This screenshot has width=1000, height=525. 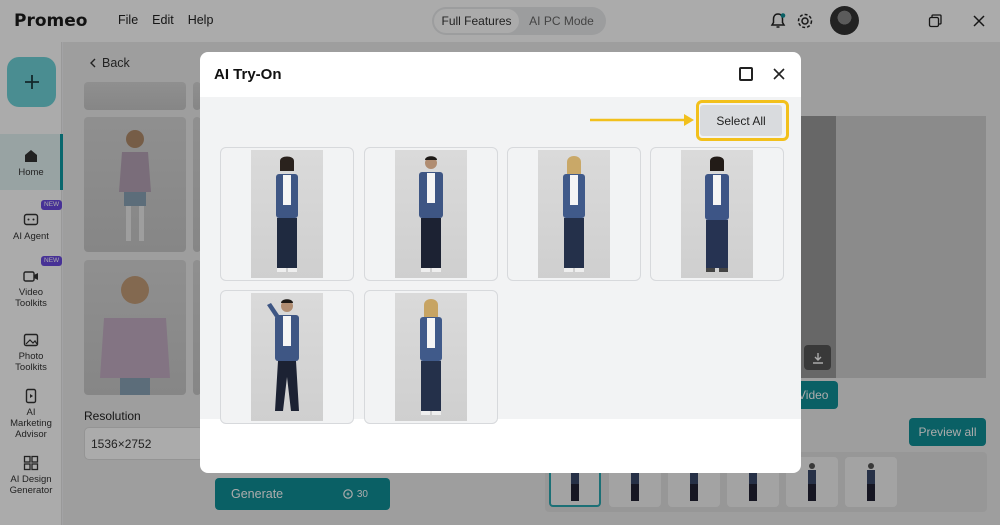 I want to click on woman-blonde-2-image, so click(x=431, y=357).